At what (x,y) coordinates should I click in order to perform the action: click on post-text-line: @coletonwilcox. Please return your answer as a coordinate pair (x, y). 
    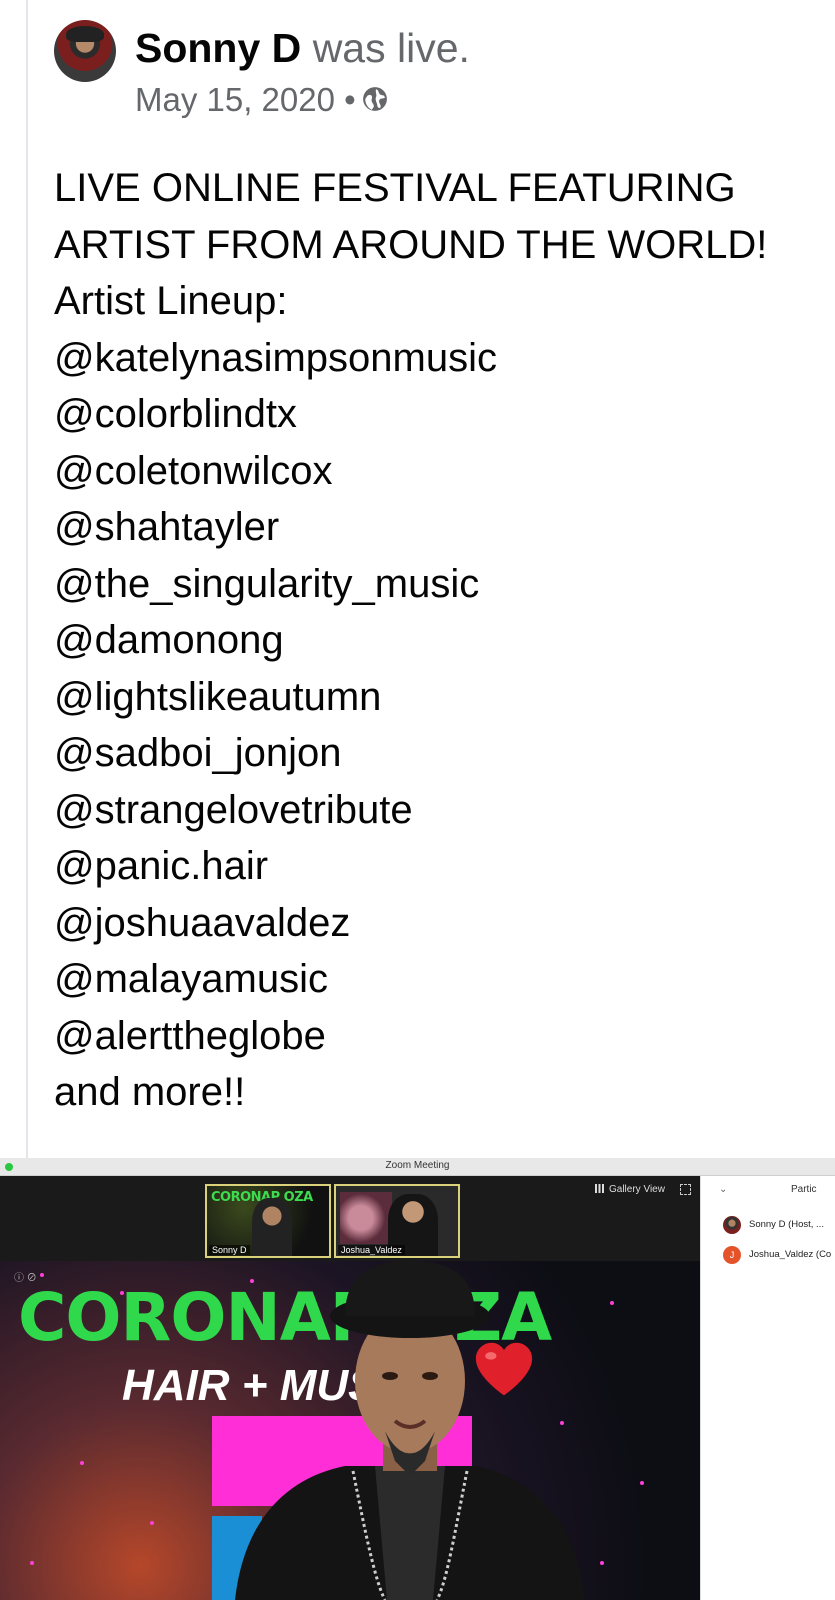
    Looking at the image, I should click on (444, 471).